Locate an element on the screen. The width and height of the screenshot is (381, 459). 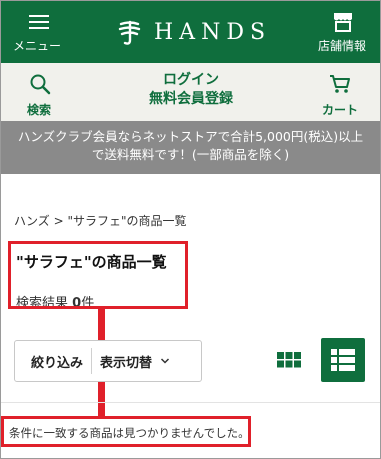
cart-label: カート is located at coordinates (339, 110).